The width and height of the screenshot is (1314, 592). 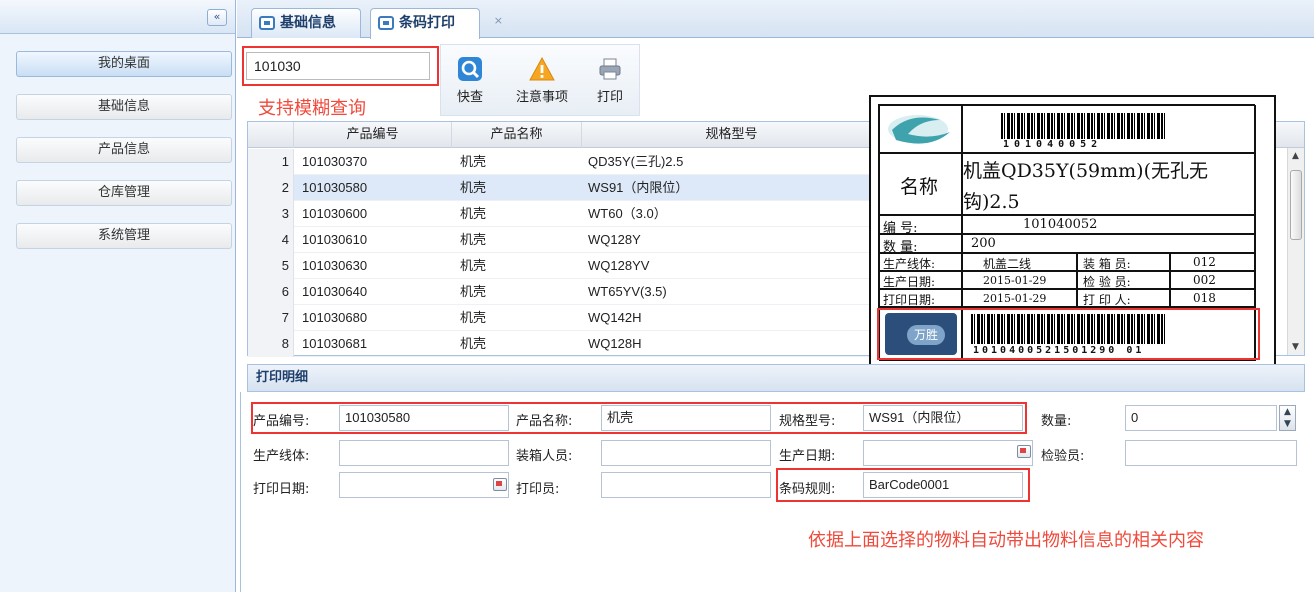 I want to click on brand-logo-cell: 万胜, so click(x=920, y=334).